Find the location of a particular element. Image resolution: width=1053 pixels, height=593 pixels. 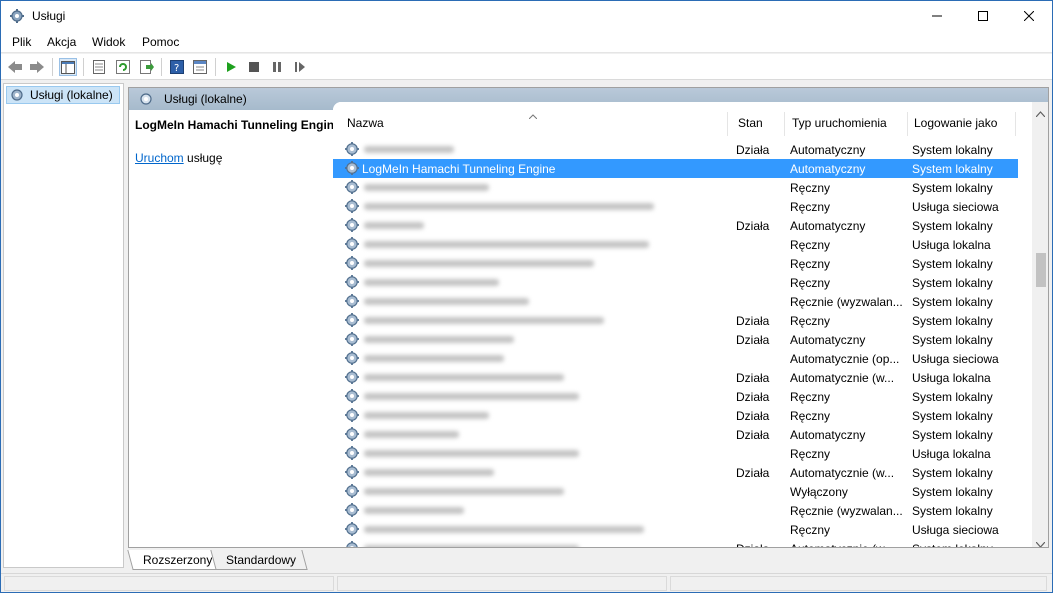

tab-standard: Standardowy is located at coordinates (259, 560).